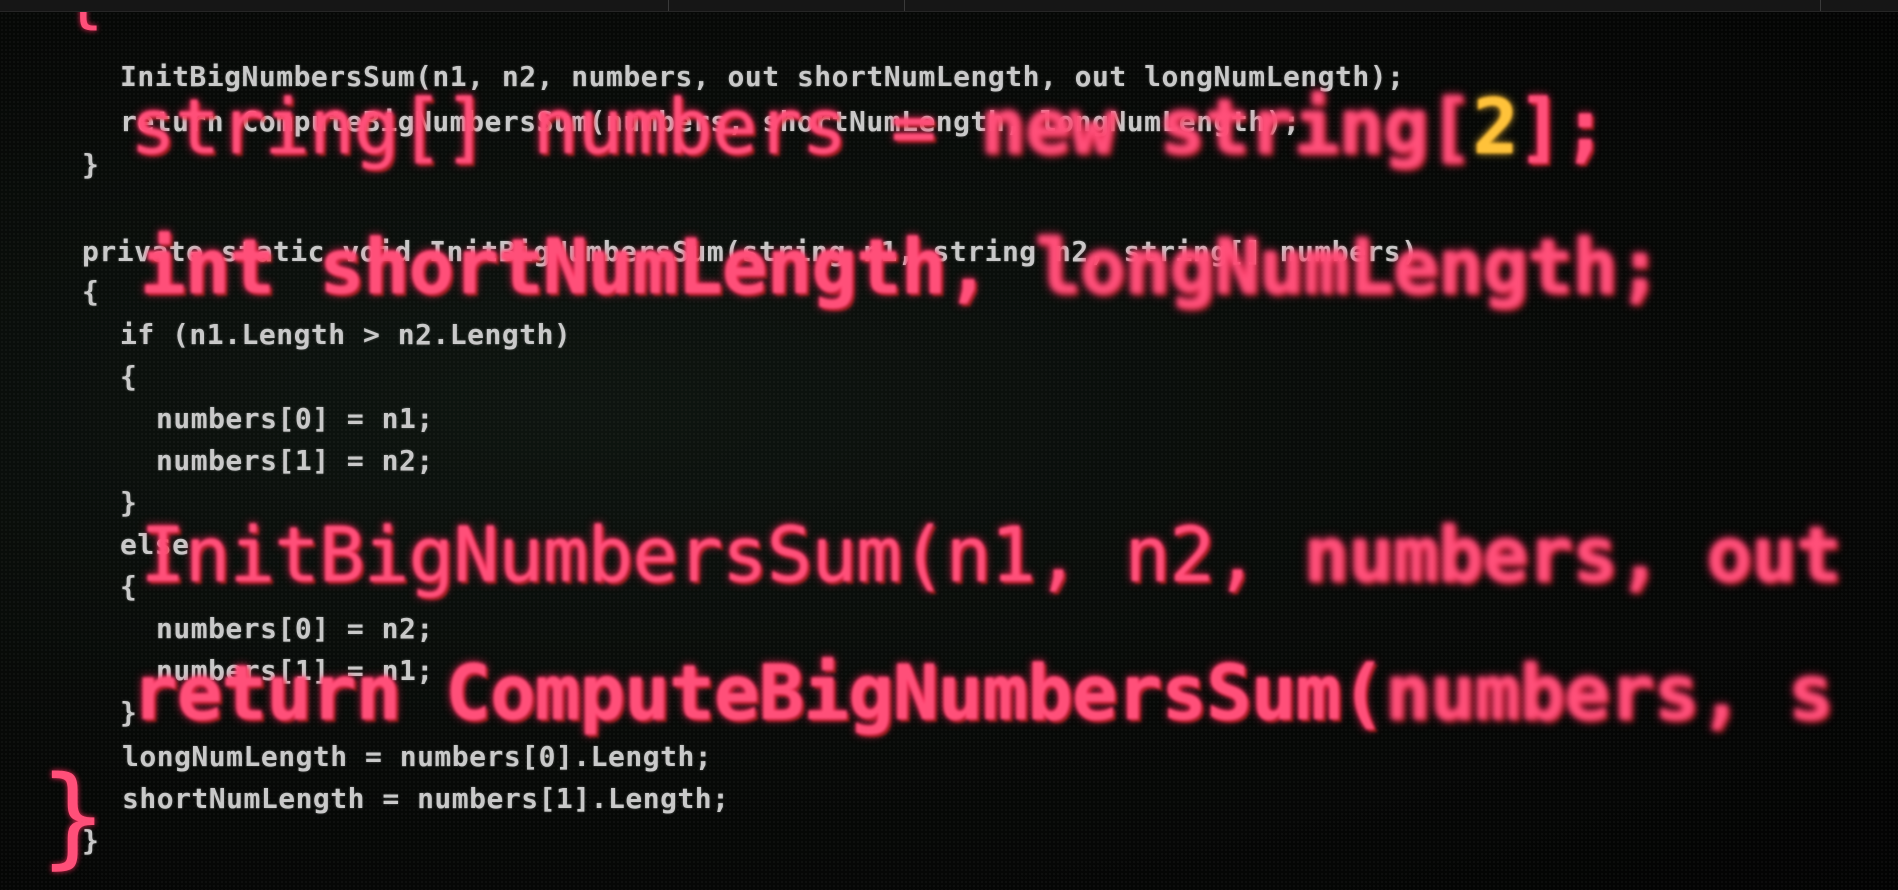 The image size is (1898, 890). I want to click on glow-code-segment: InitBigNumbersSum(n1, n2,, so click(722, 554).